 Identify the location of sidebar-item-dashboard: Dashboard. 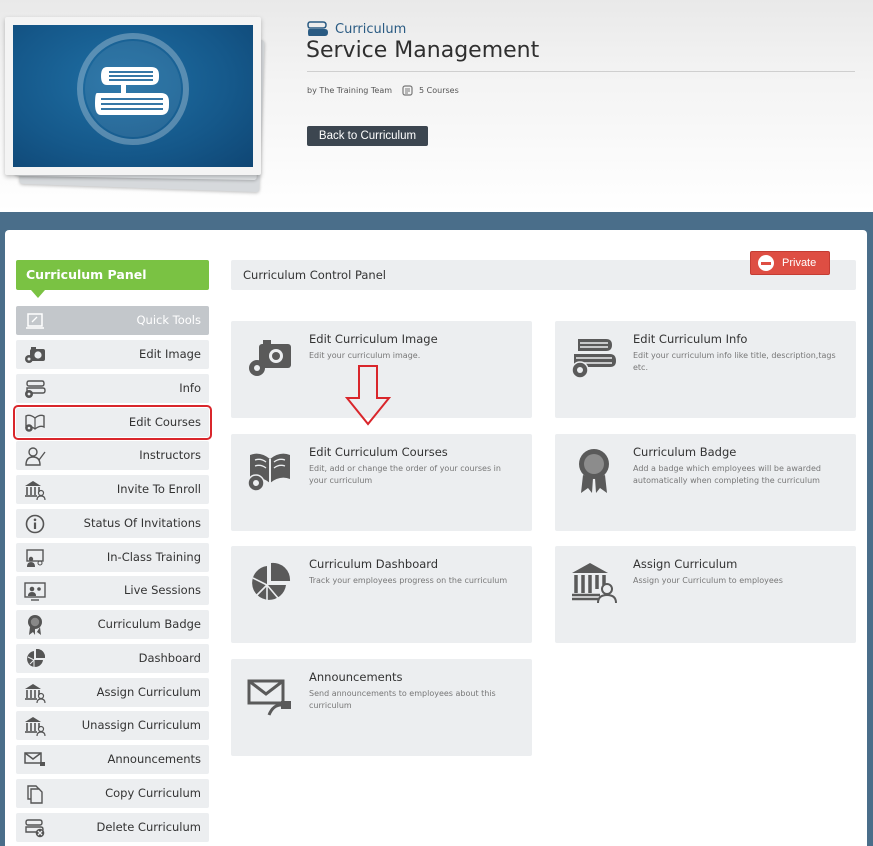
(112, 658).